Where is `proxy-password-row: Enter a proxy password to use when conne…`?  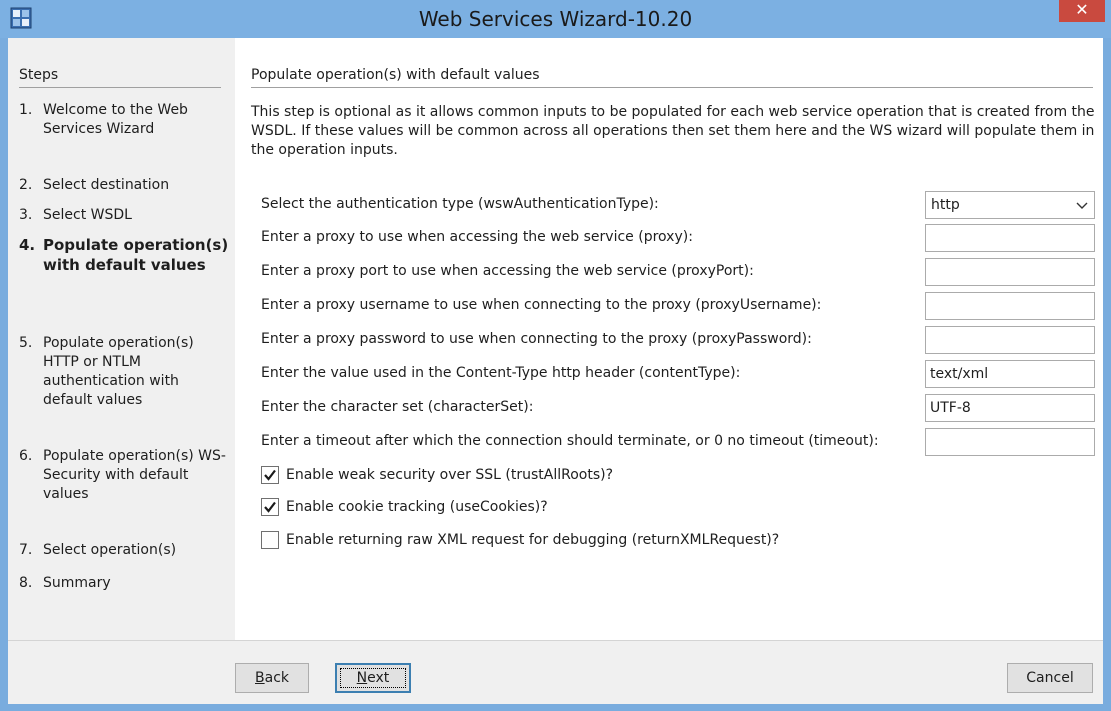 proxy-password-row: Enter a proxy password to use when conne… is located at coordinates (681, 340).